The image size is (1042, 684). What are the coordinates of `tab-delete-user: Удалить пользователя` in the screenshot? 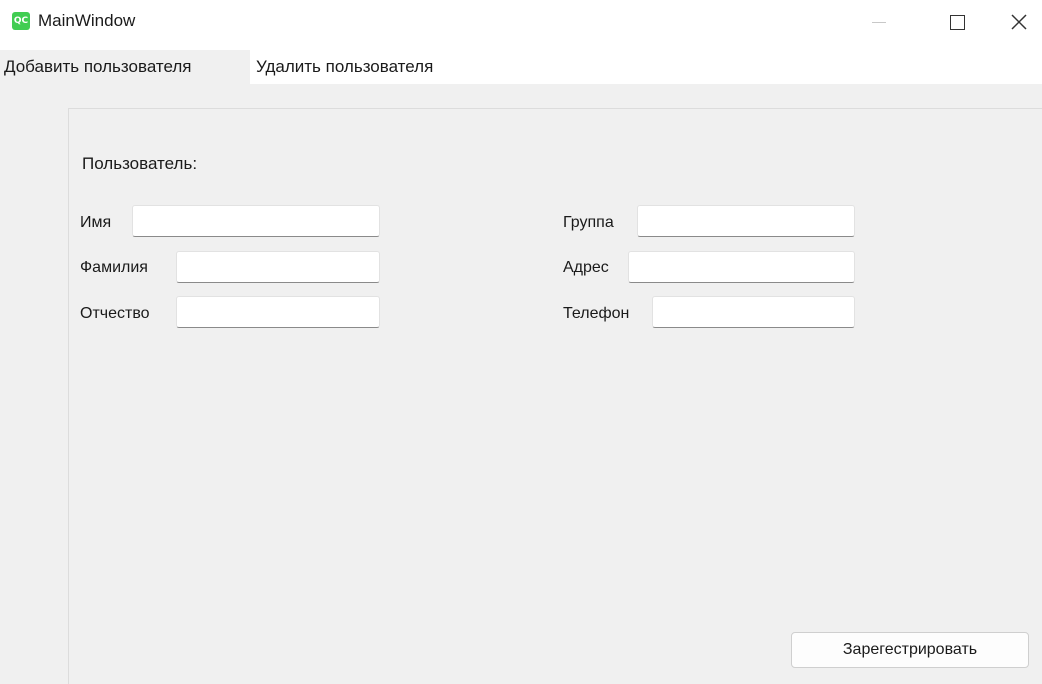 It's located at (344, 67).